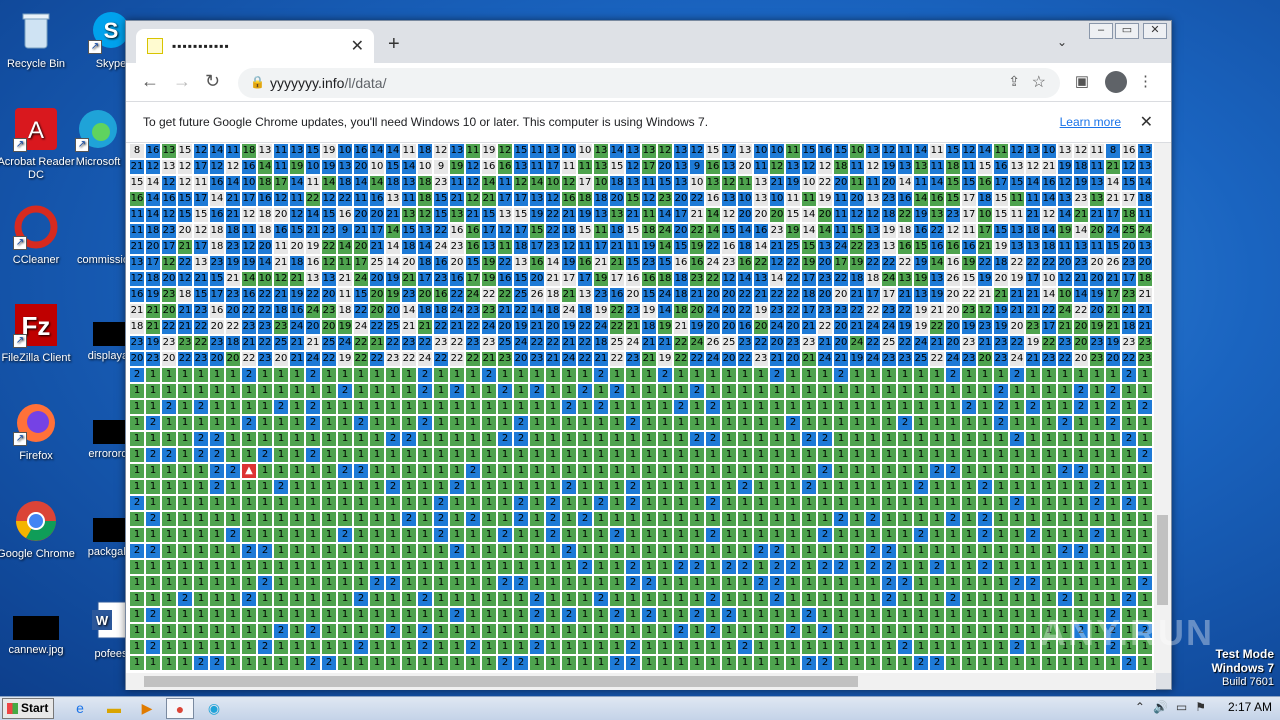 The height and width of the screenshot is (720, 1280). What do you see at coordinates (697, 247) in the screenshot?
I see `grid-cell: 19` at bounding box center [697, 247].